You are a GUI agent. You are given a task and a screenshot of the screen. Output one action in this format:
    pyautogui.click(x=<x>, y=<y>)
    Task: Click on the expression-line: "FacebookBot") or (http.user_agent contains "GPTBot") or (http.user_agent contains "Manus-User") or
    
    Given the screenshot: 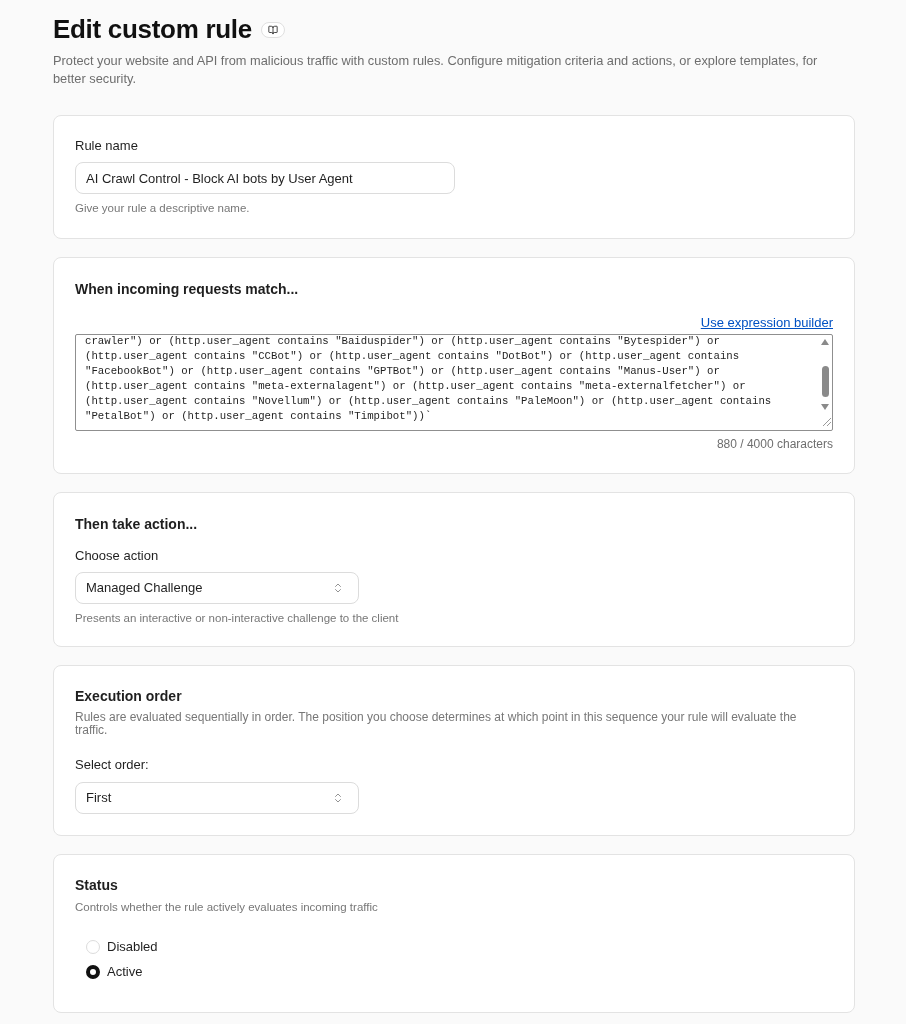 What is the action you would take?
    pyautogui.click(x=402, y=371)
    